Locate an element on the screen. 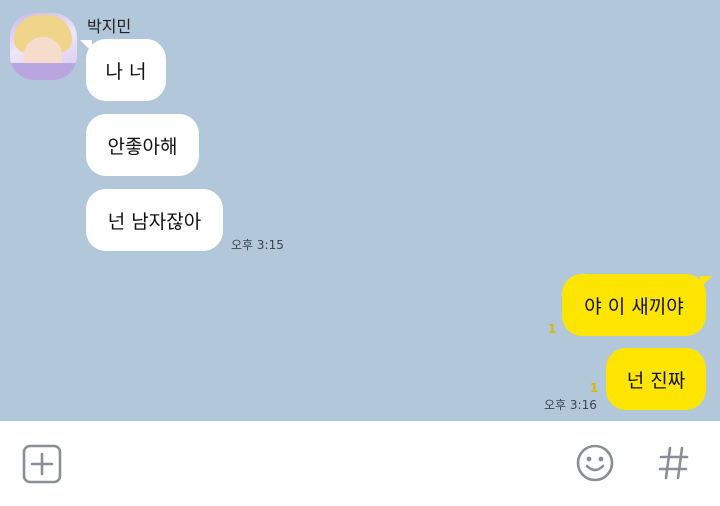 Image resolution: width=720 pixels, height=506 pixels. message-bubble-incoming: 넌 남자잖아 is located at coordinates (154, 220).